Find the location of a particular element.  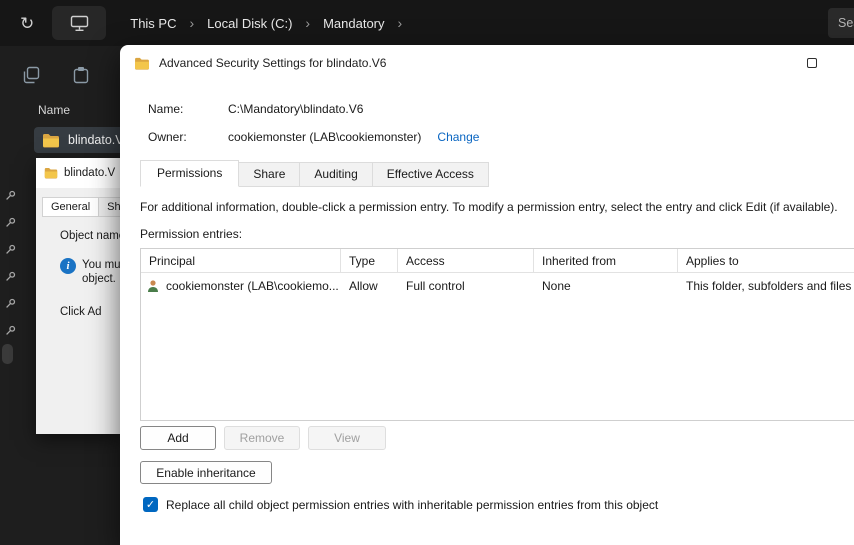

breadcrumb-item-this-pc: This PC is located at coordinates (153, 23).